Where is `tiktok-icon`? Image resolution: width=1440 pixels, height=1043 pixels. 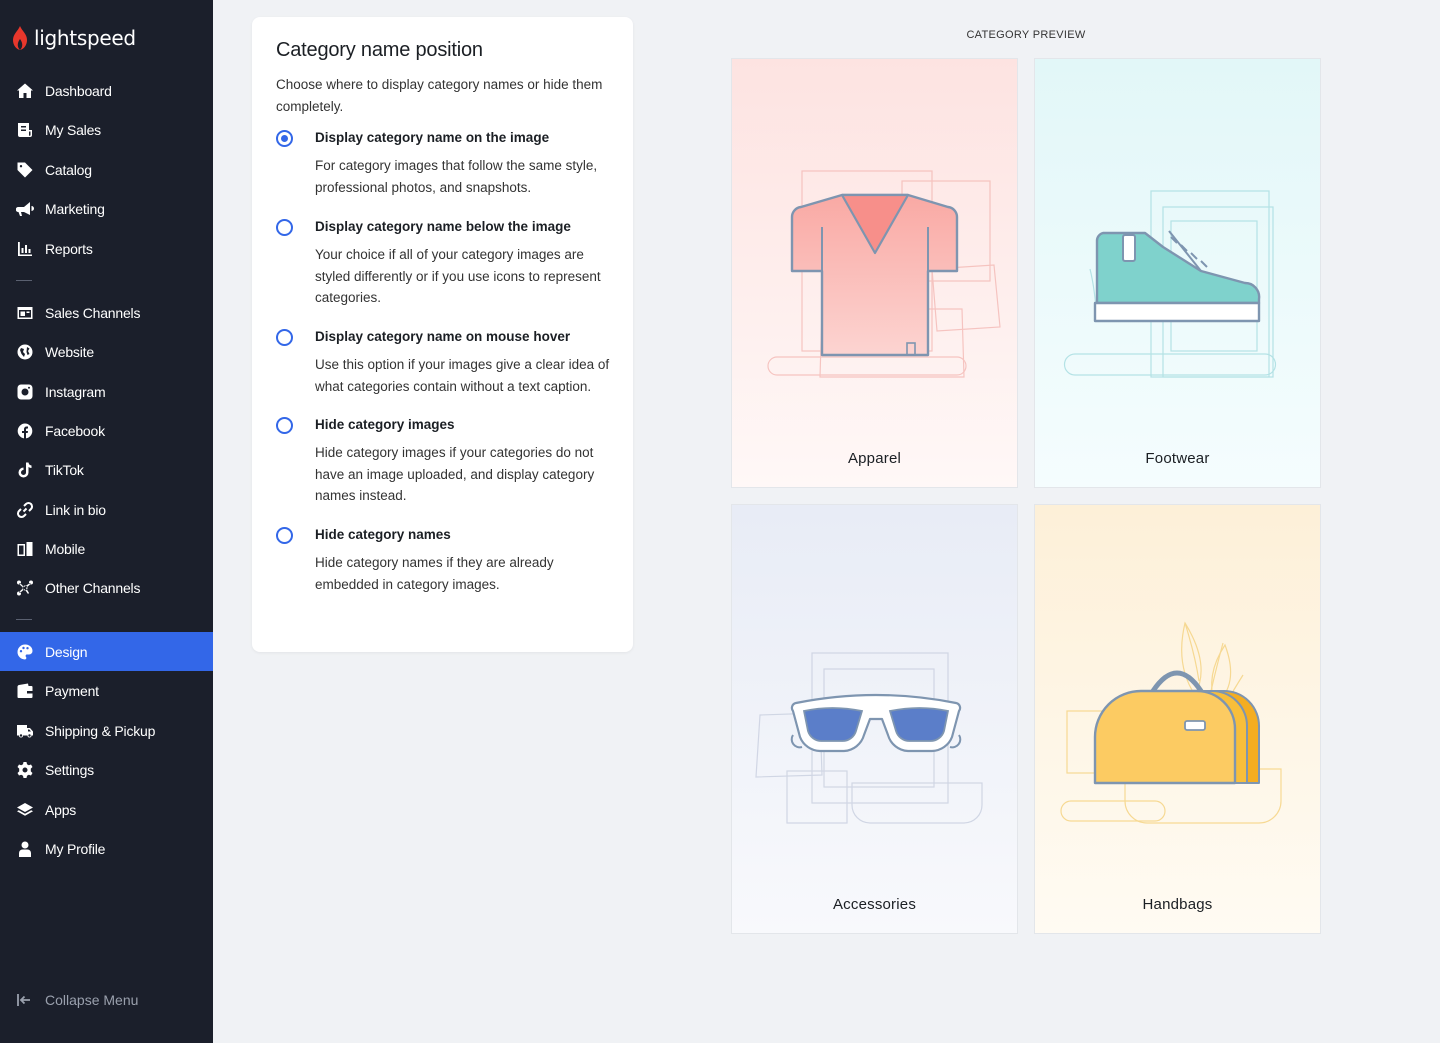
tiktok-icon is located at coordinates (25, 470).